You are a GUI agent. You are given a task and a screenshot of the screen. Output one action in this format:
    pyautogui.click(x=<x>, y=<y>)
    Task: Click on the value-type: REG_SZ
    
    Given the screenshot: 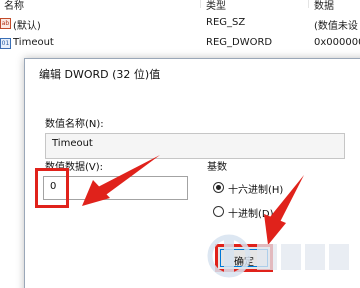 What is the action you would take?
    pyautogui.click(x=226, y=22)
    